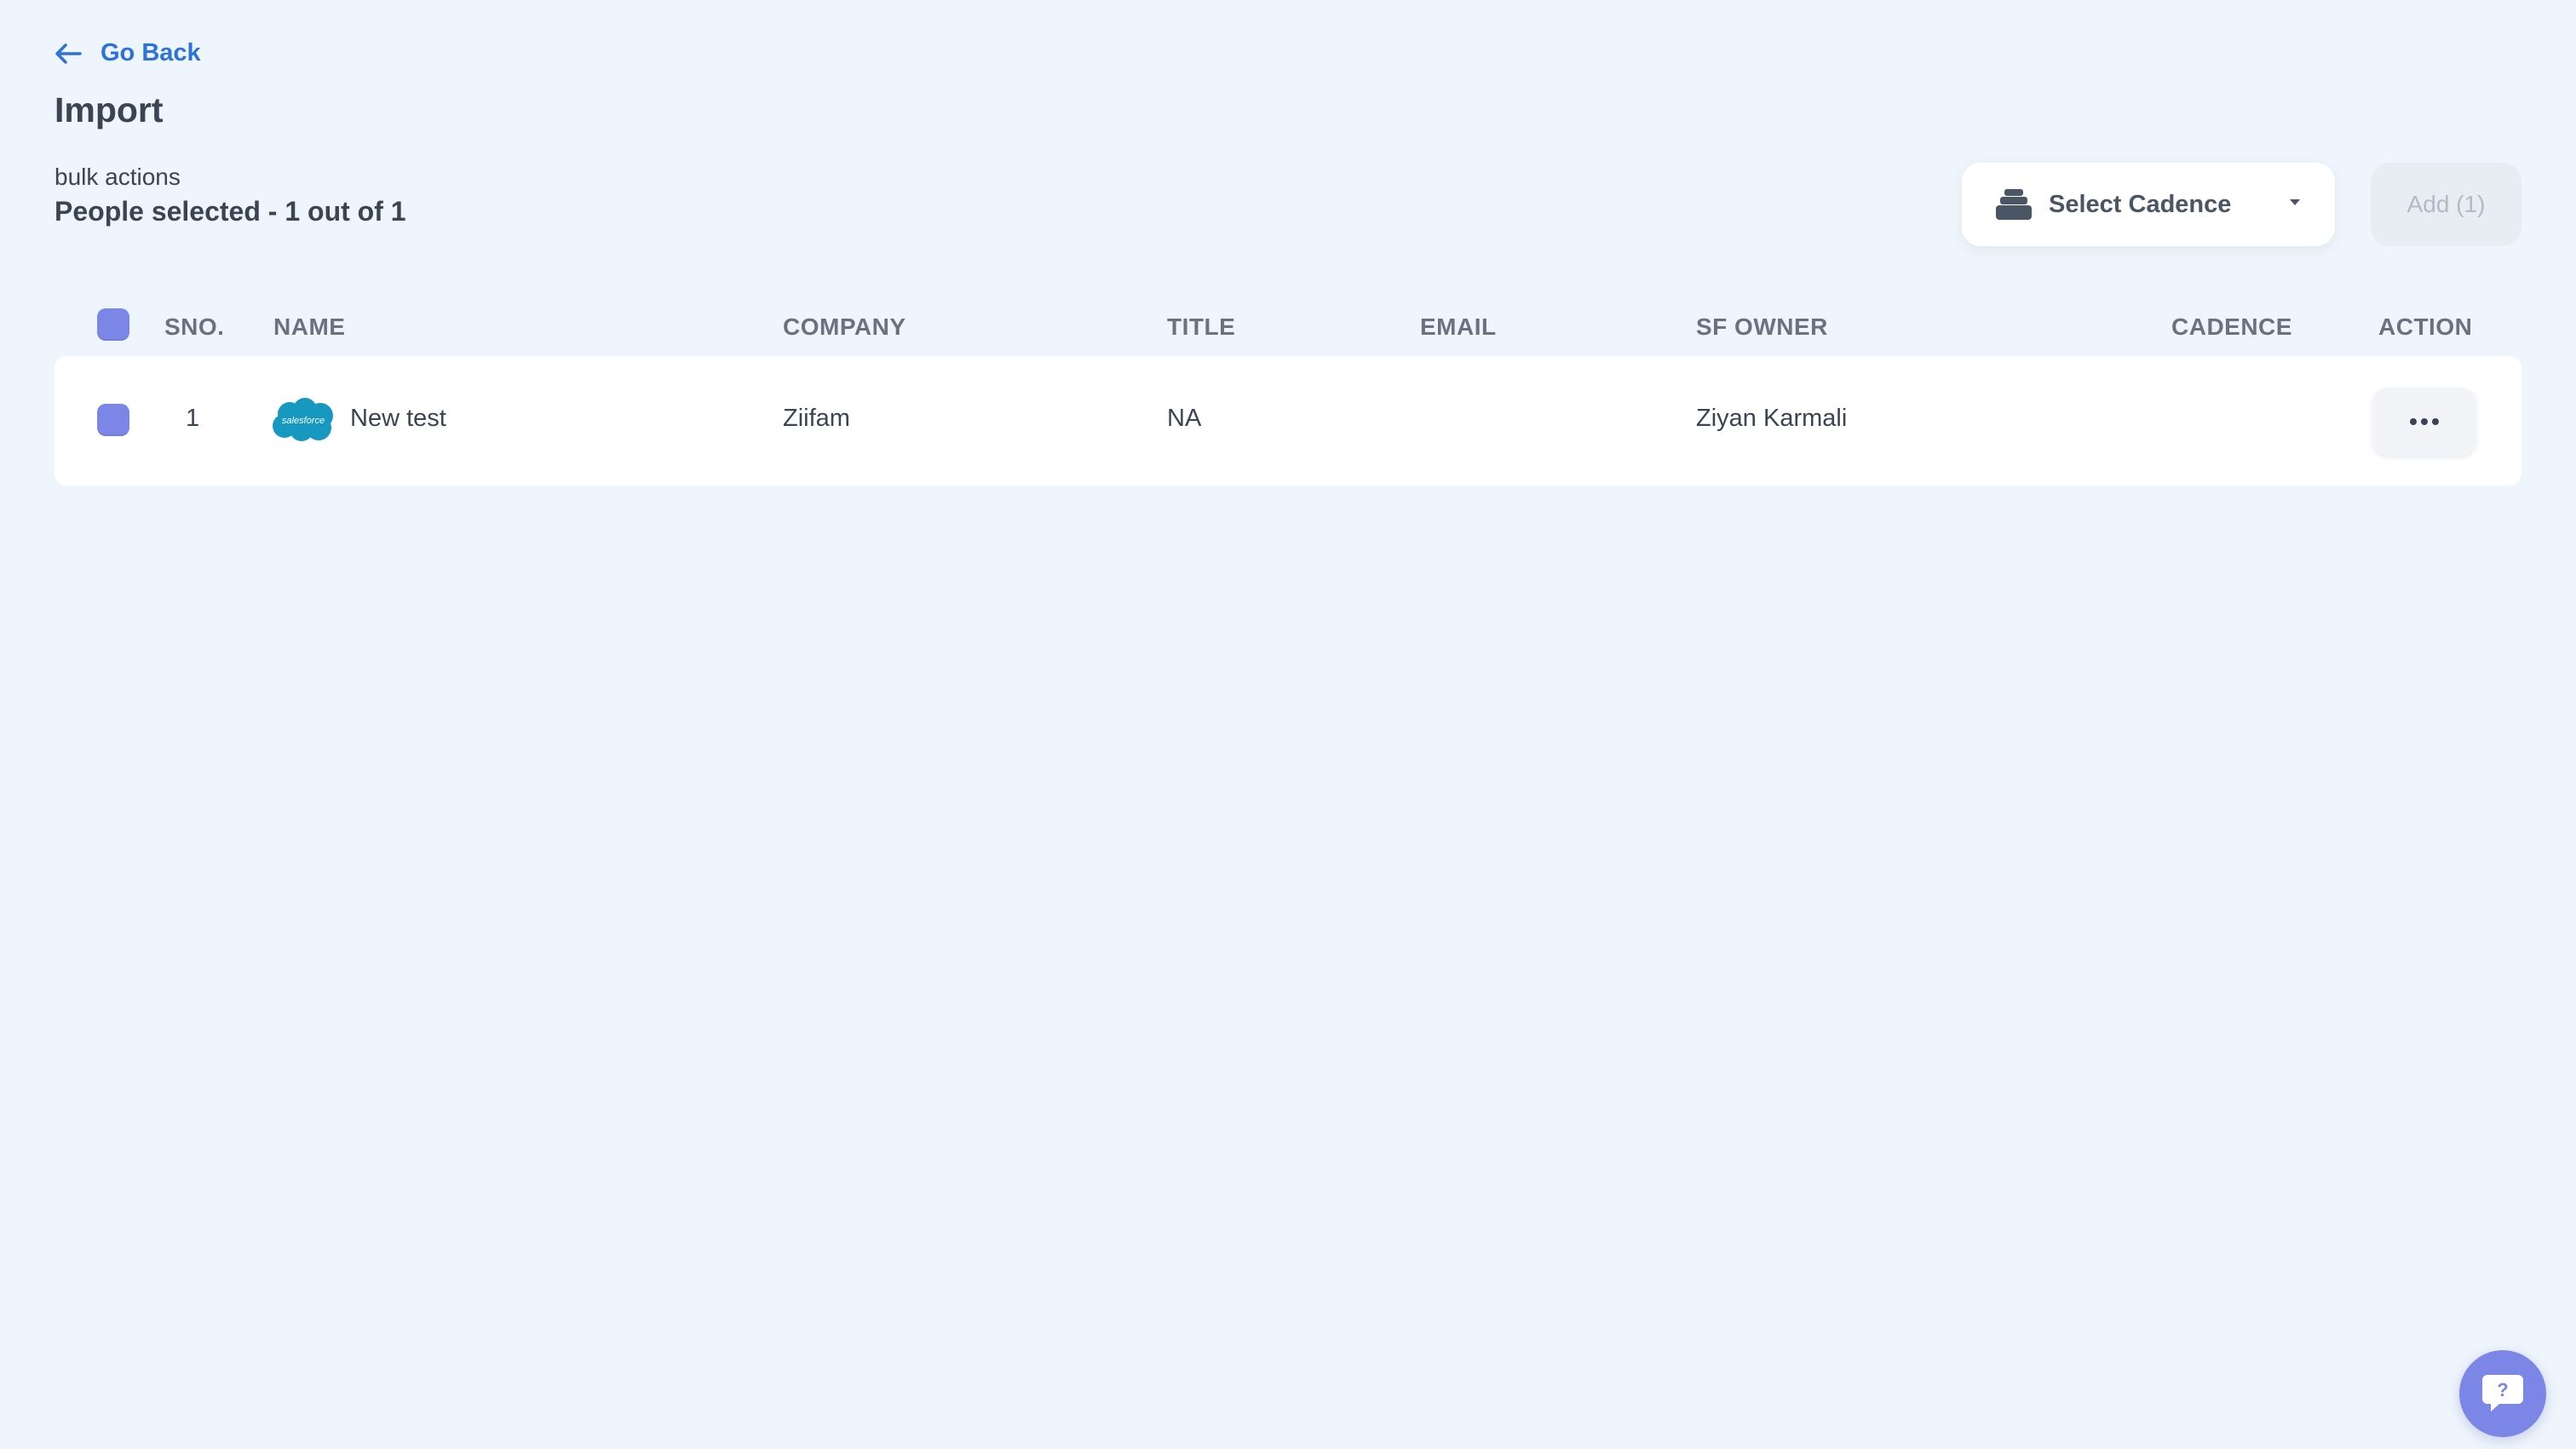 The image size is (2576, 1449). Describe the element at coordinates (118, 177) in the screenshot. I see `bulk-actions-label: bulk actions` at that location.